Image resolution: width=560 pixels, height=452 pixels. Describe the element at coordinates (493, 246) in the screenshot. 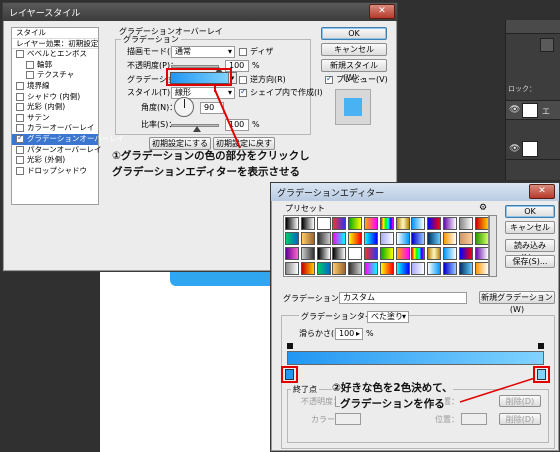

I see `presets-scrollbar` at that location.